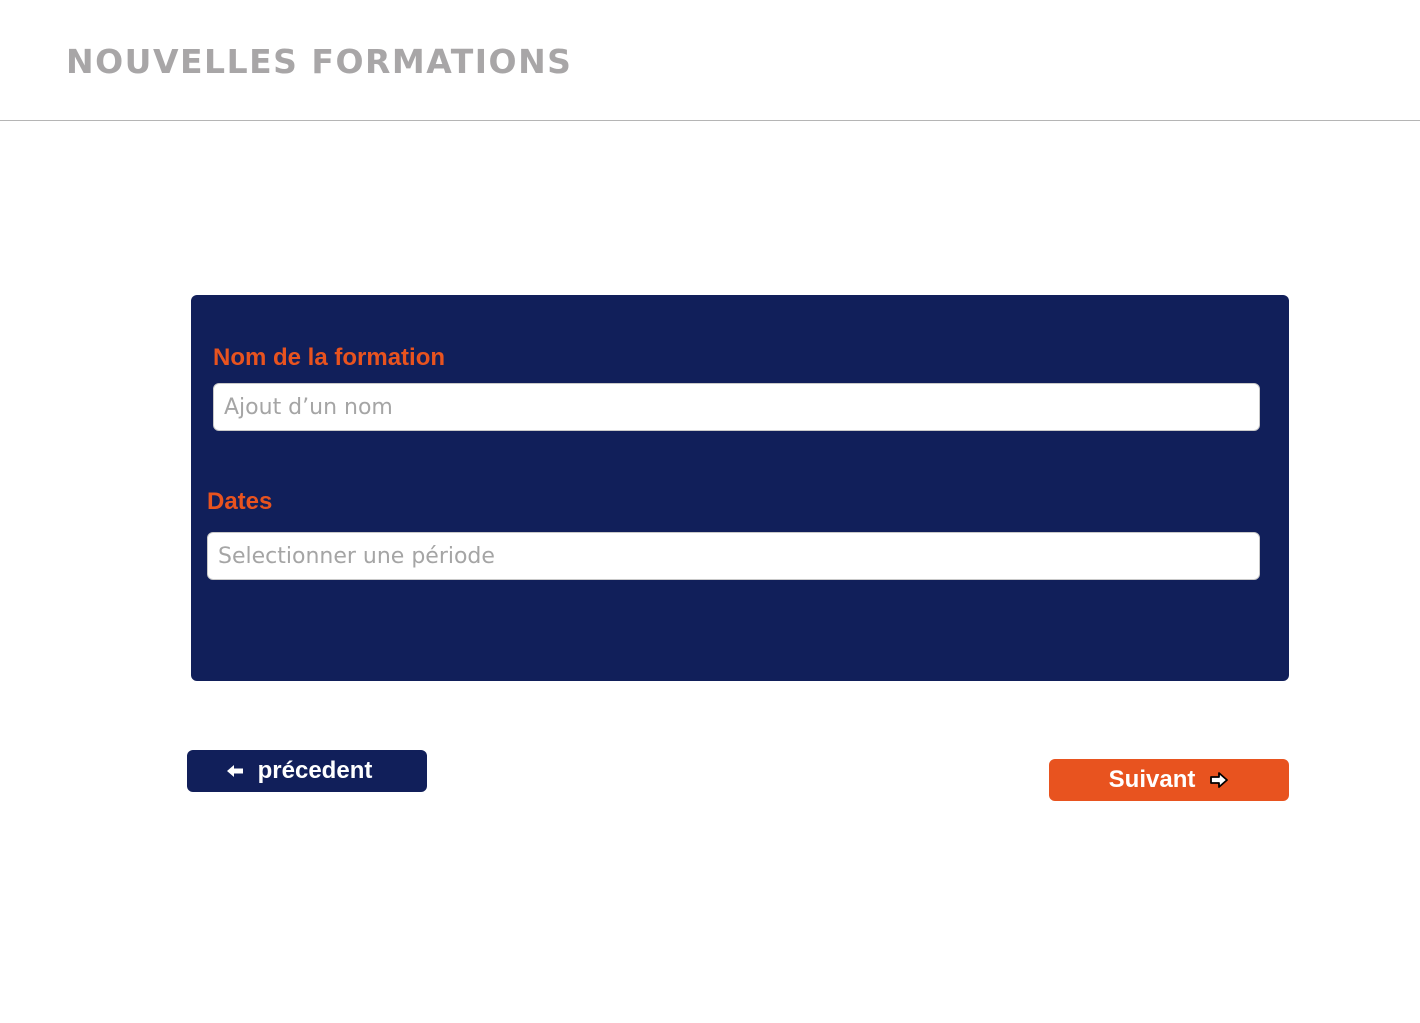  I want to click on next-button: Suivant, so click(1169, 780).